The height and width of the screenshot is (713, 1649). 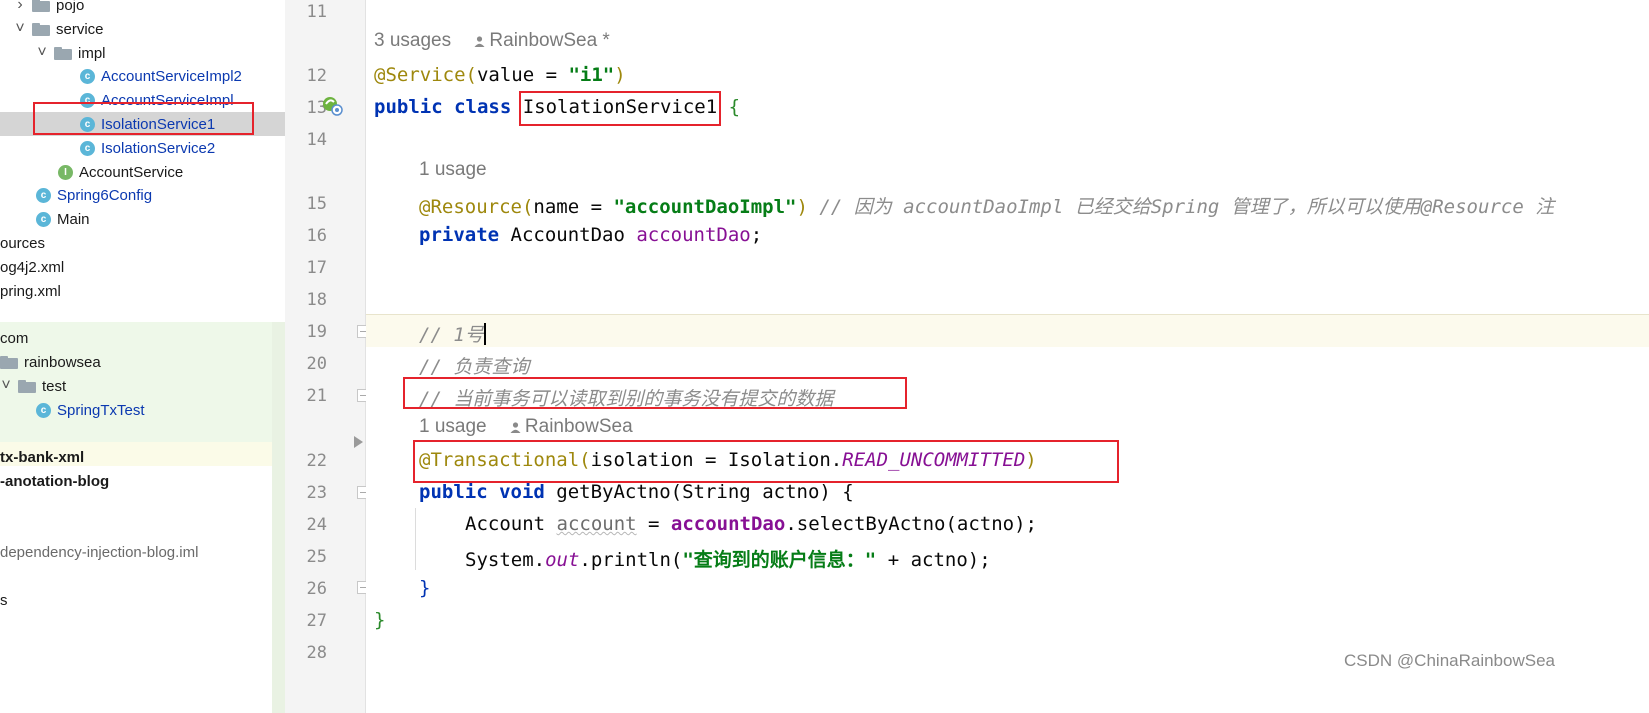 What do you see at coordinates (142, 386) in the screenshot?
I see `tree-item: ˅ test` at bounding box center [142, 386].